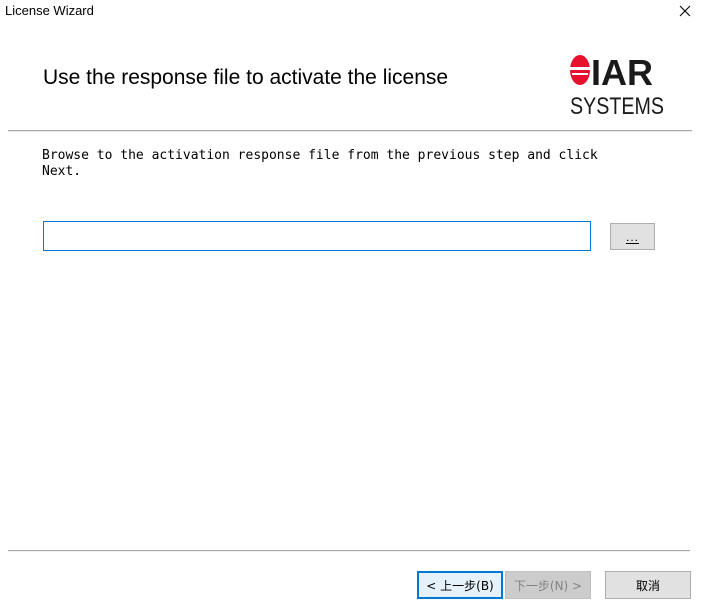 This screenshot has height=607, width=702. Describe the element at coordinates (349, 551) in the screenshot. I see `footer-divider` at that location.